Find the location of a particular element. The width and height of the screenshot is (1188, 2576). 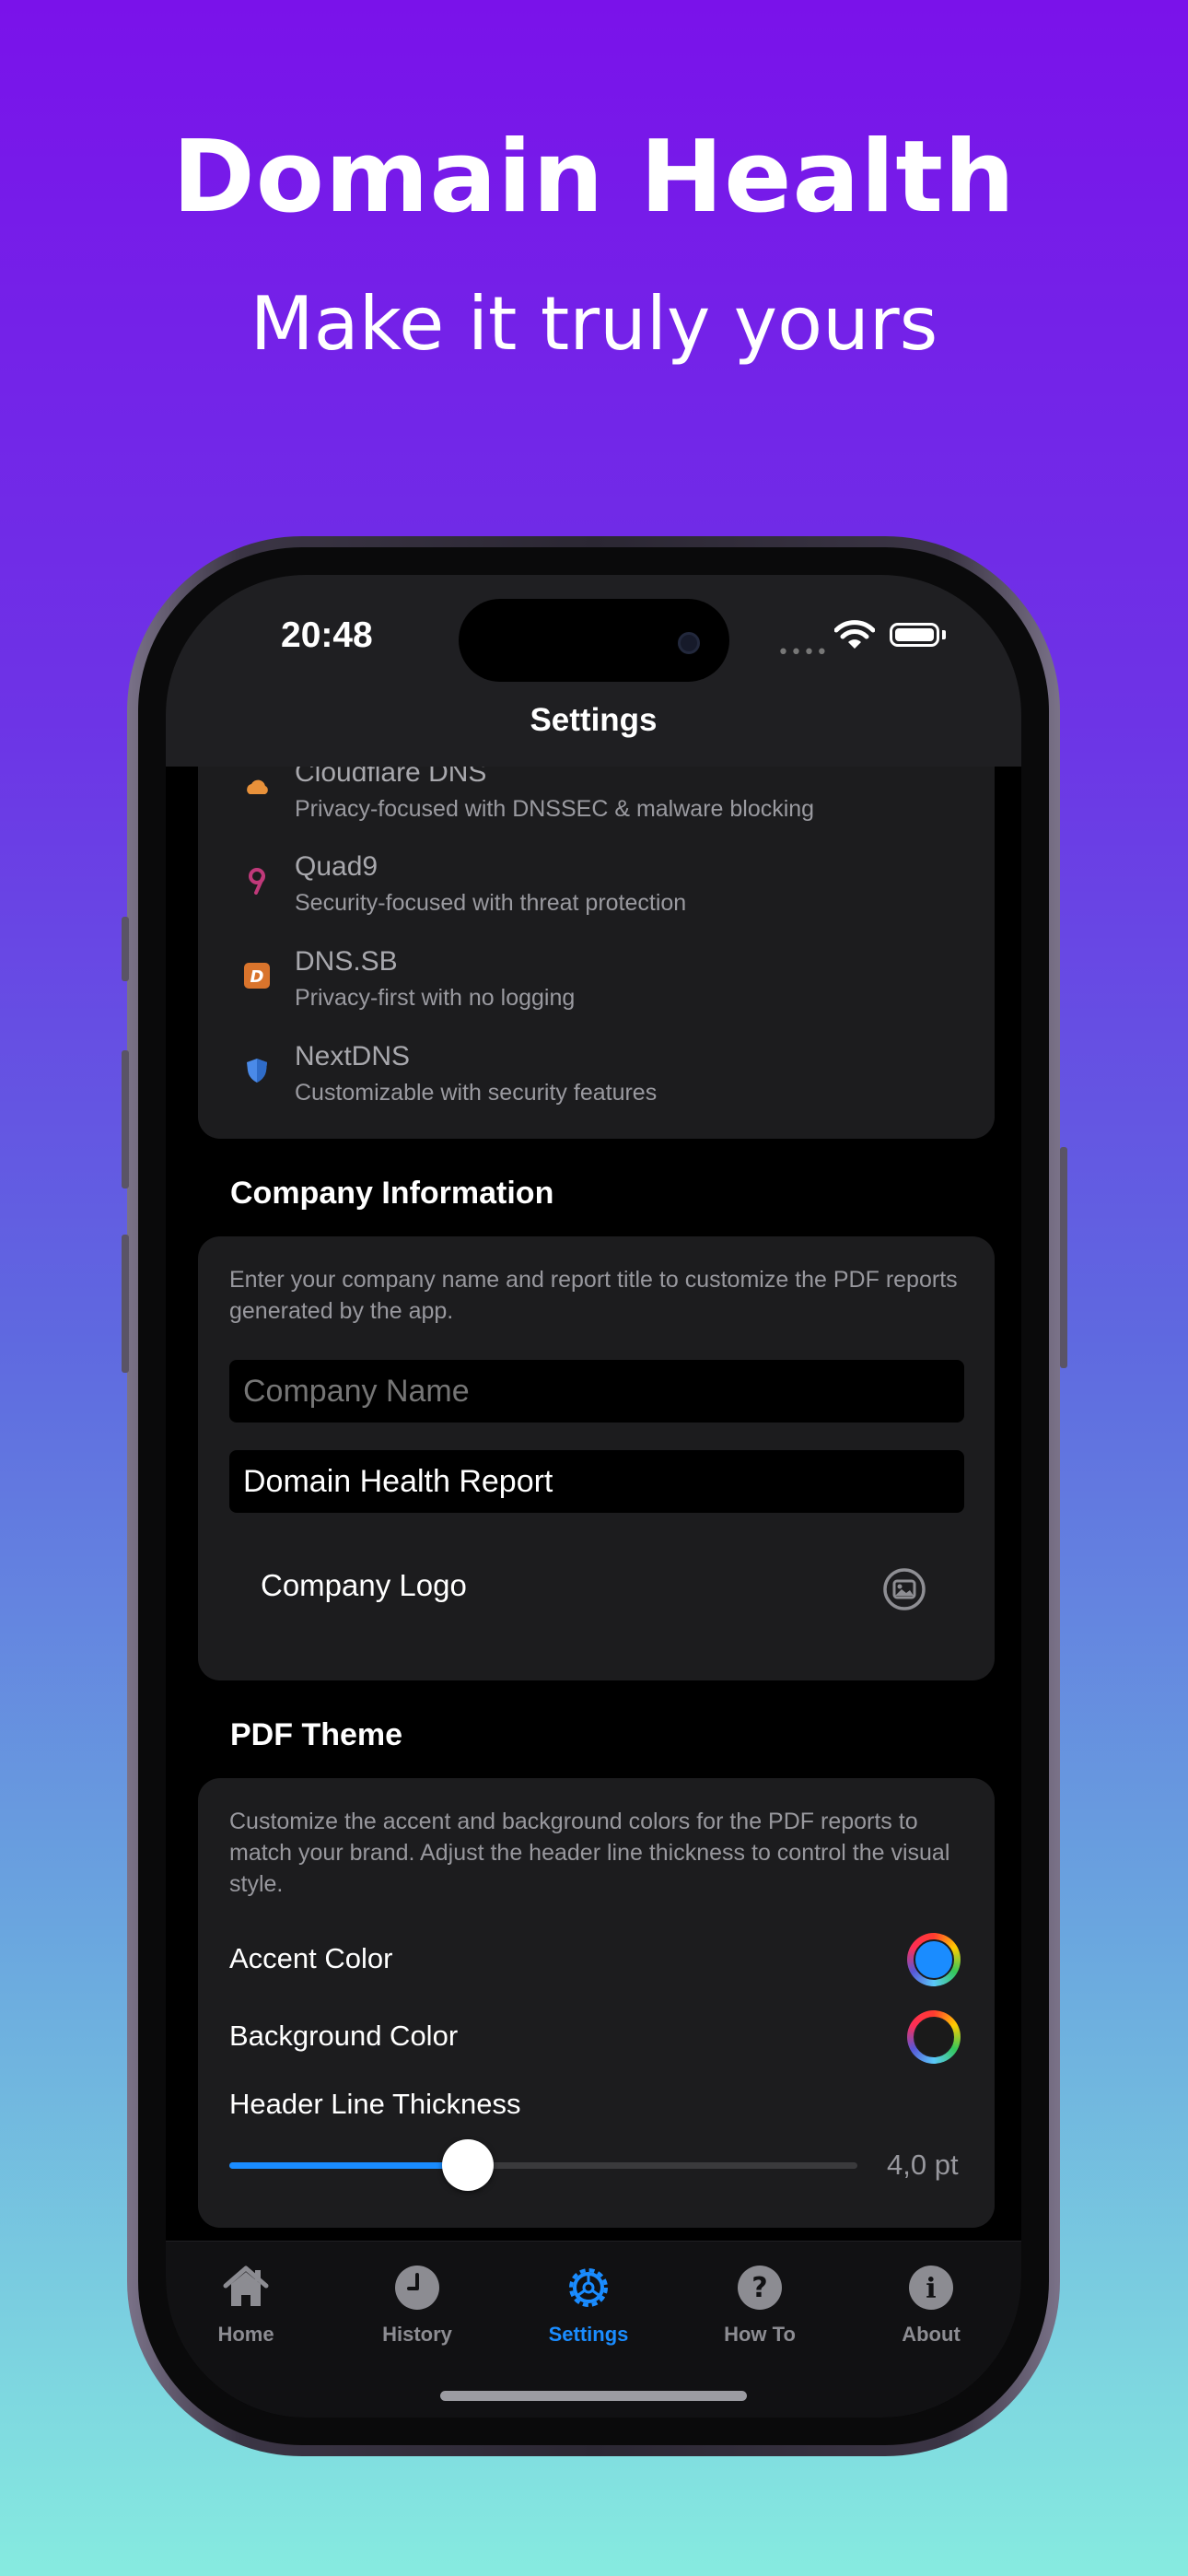

tab-about: i About is located at coordinates (931, 2304).